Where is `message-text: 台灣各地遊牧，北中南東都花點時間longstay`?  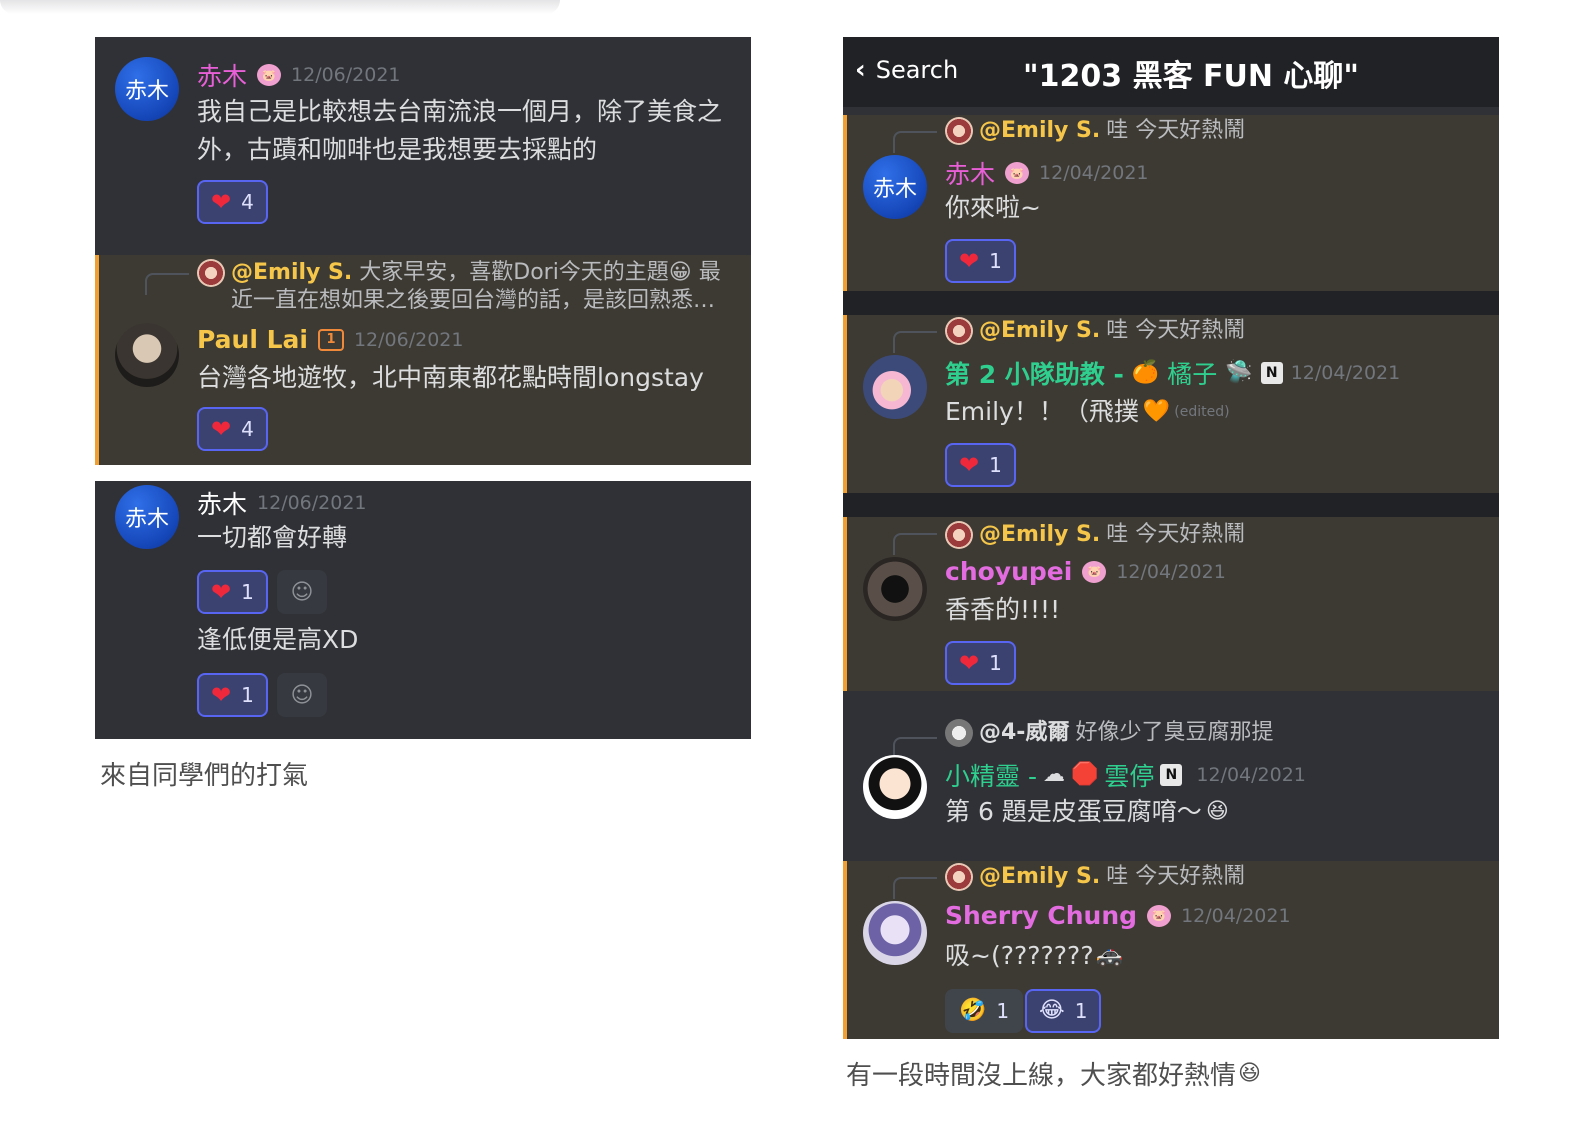
message-text: 台灣各地遊牧，北中南東都花點時間longstay is located at coordinates (450, 377).